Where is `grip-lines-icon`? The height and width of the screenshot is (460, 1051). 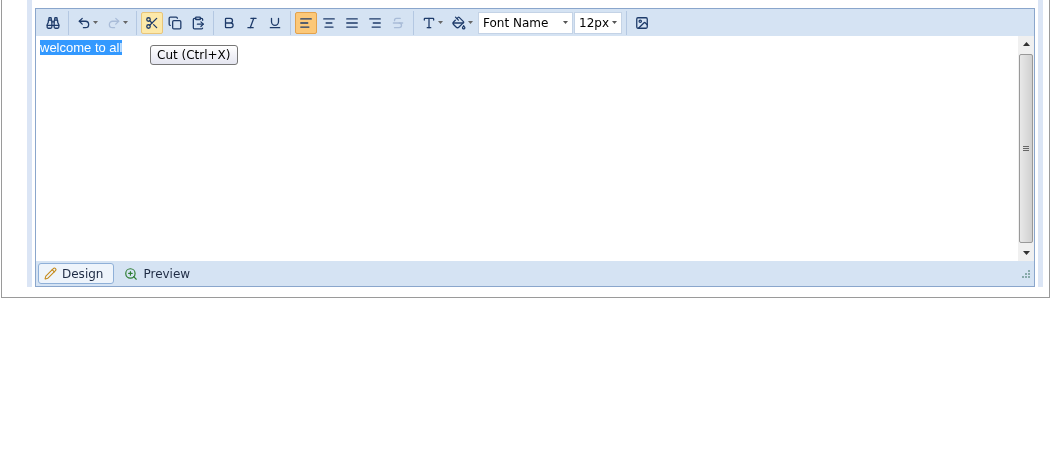
grip-lines-icon is located at coordinates (1026, 148).